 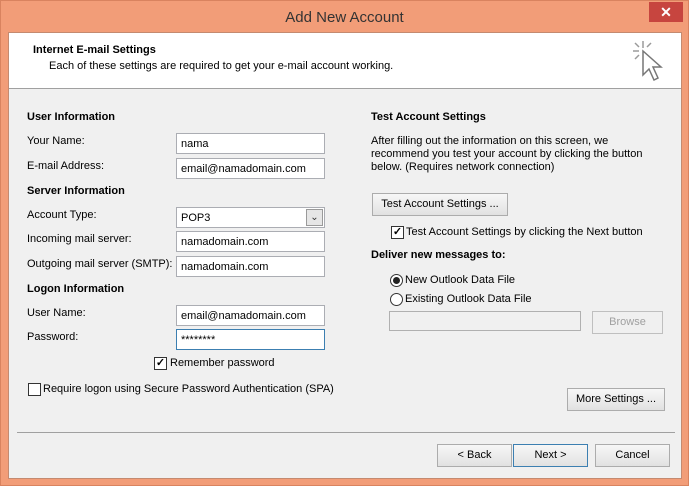 What do you see at coordinates (474, 455) in the screenshot?
I see `back-button: < Back` at bounding box center [474, 455].